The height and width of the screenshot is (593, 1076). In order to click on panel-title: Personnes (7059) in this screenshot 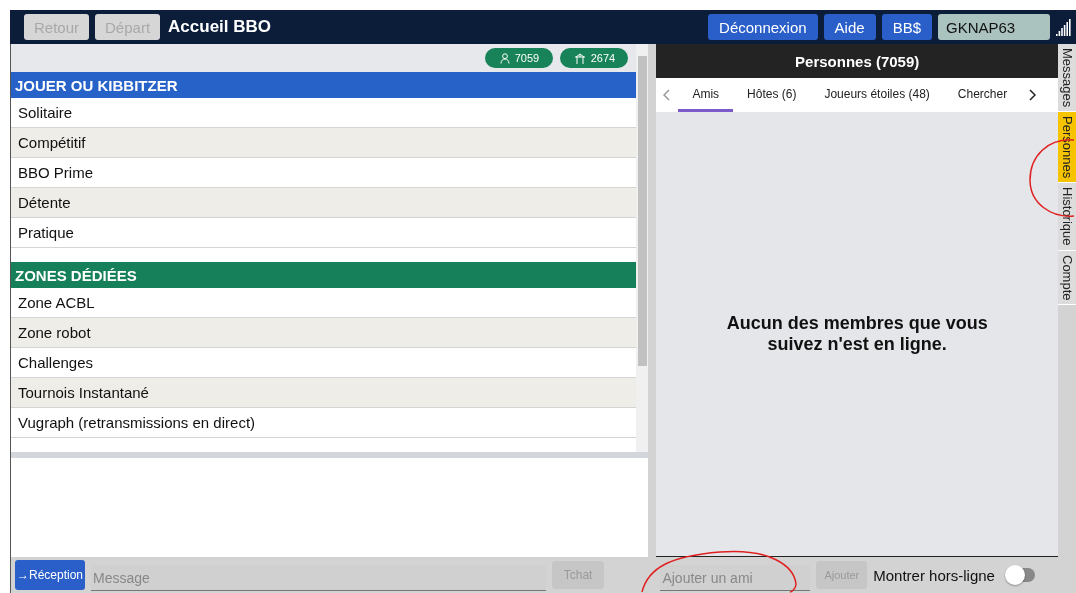, I will do `click(857, 61)`.